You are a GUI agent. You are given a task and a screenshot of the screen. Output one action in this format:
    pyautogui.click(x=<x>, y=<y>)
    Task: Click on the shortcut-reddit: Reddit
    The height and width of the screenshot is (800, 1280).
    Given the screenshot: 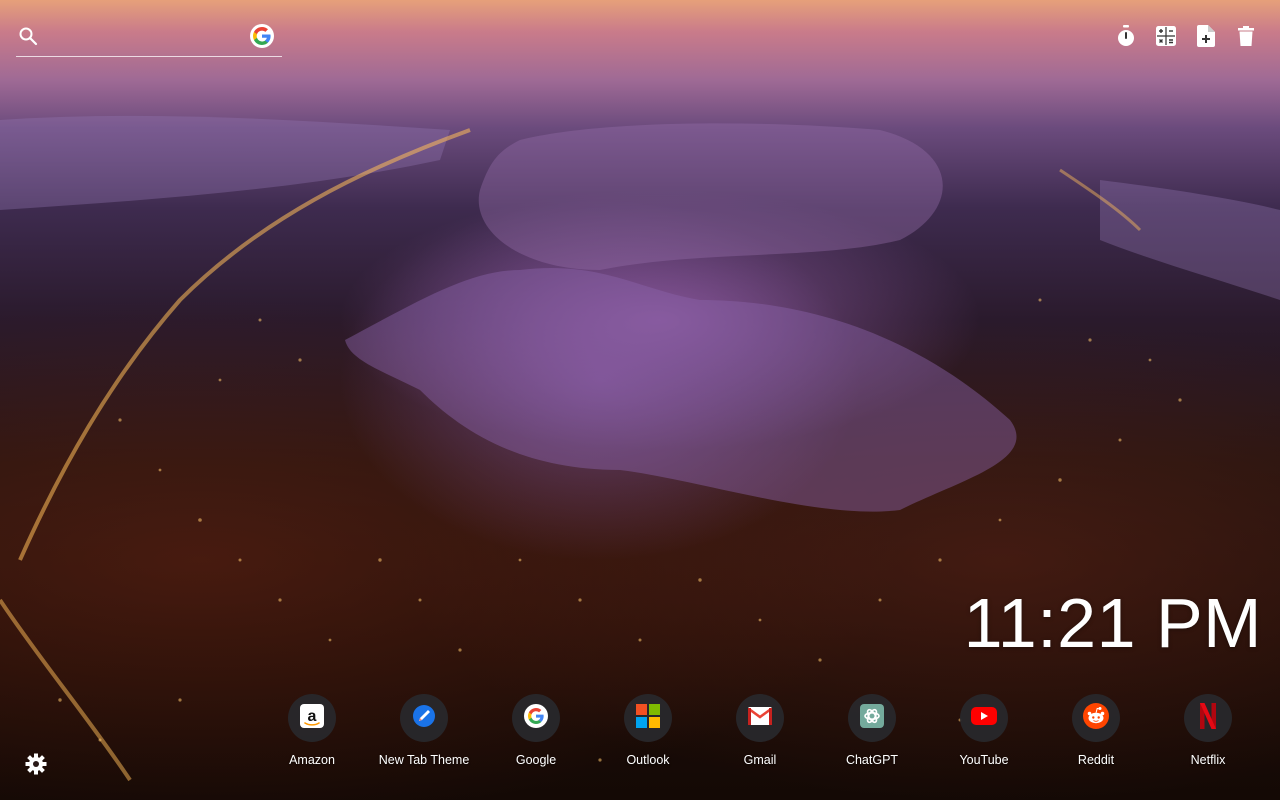 What is the action you would take?
    pyautogui.click(x=1096, y=730)
    